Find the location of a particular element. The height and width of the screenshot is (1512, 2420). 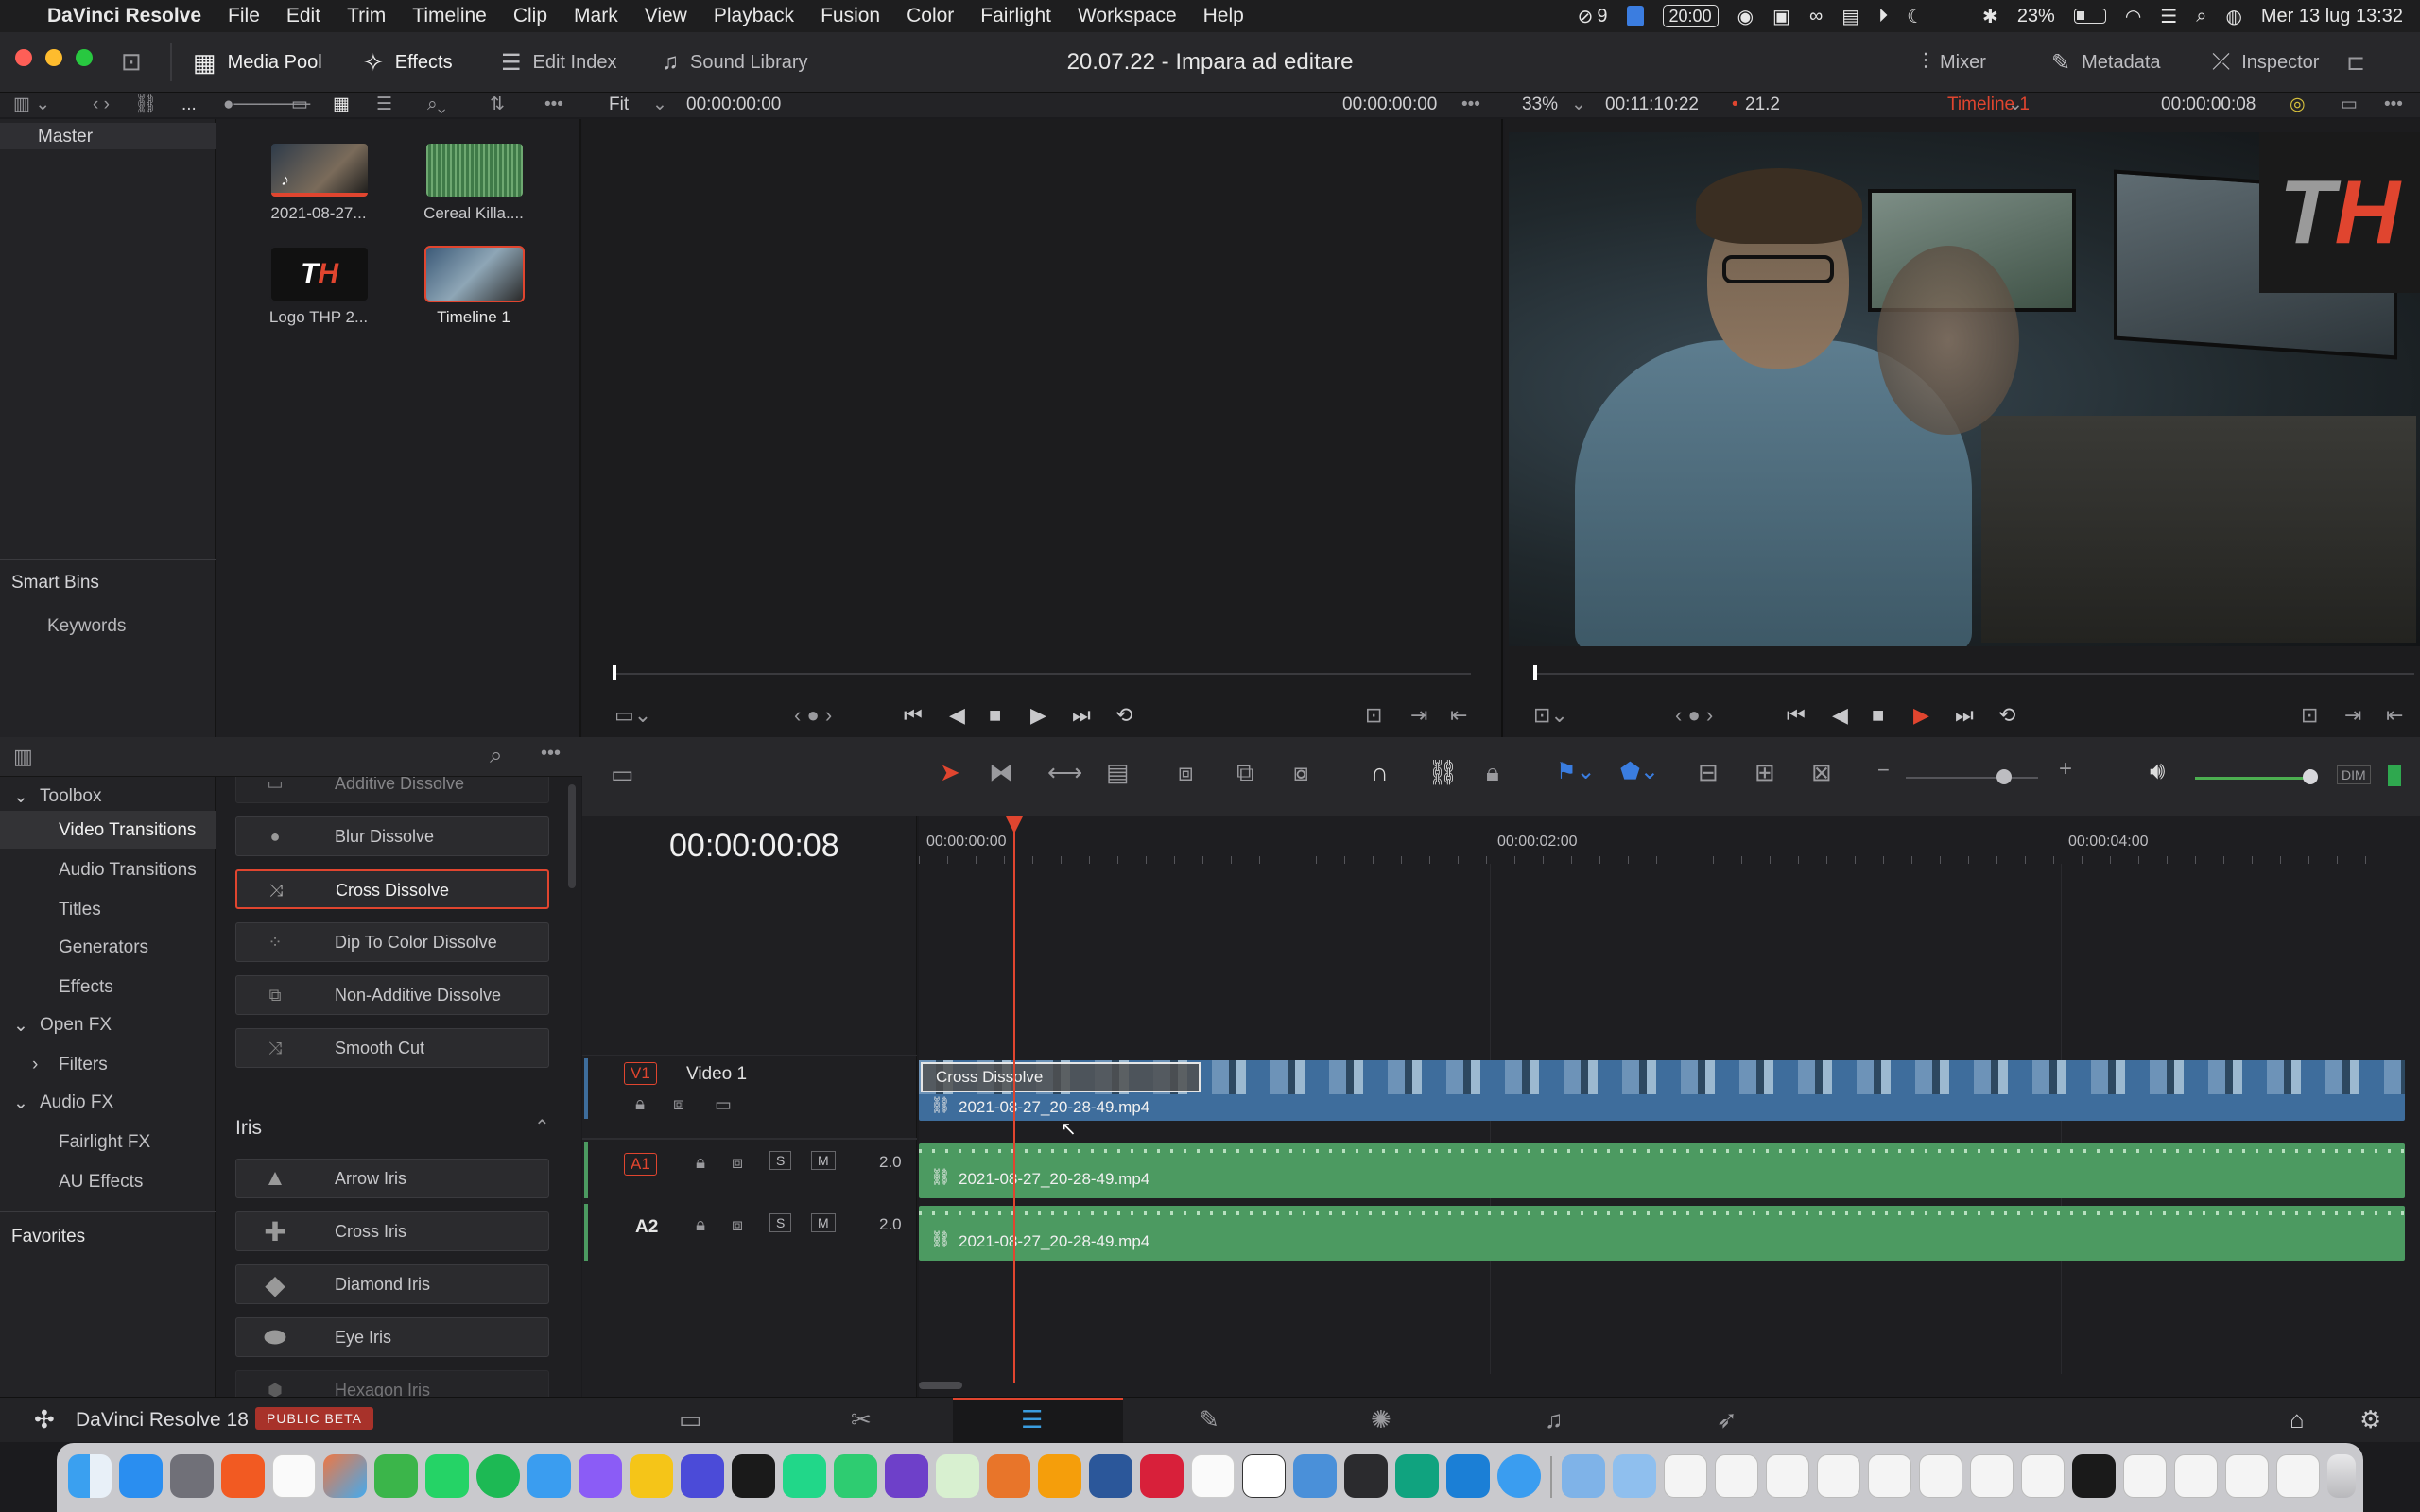

drawing-dock-icon is located at coordinates (1059, 1476).